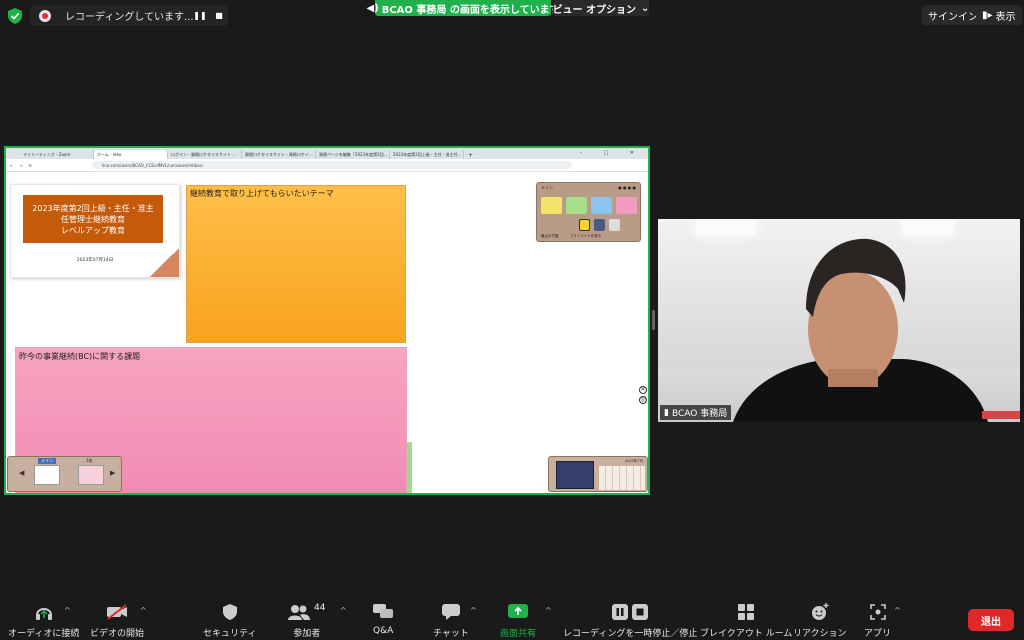 The width and height of the screenshot is (1024, 640). Describe the element at coordinates (601, 8) in the screenshot. I see `view-options-button: ビュー オプション ⌄` at that location.